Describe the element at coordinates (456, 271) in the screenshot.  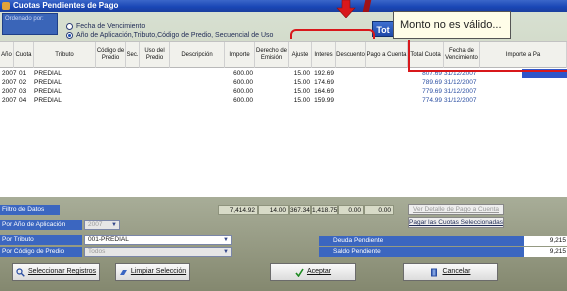
I see `cancelar-label: Cancelar` at that location.